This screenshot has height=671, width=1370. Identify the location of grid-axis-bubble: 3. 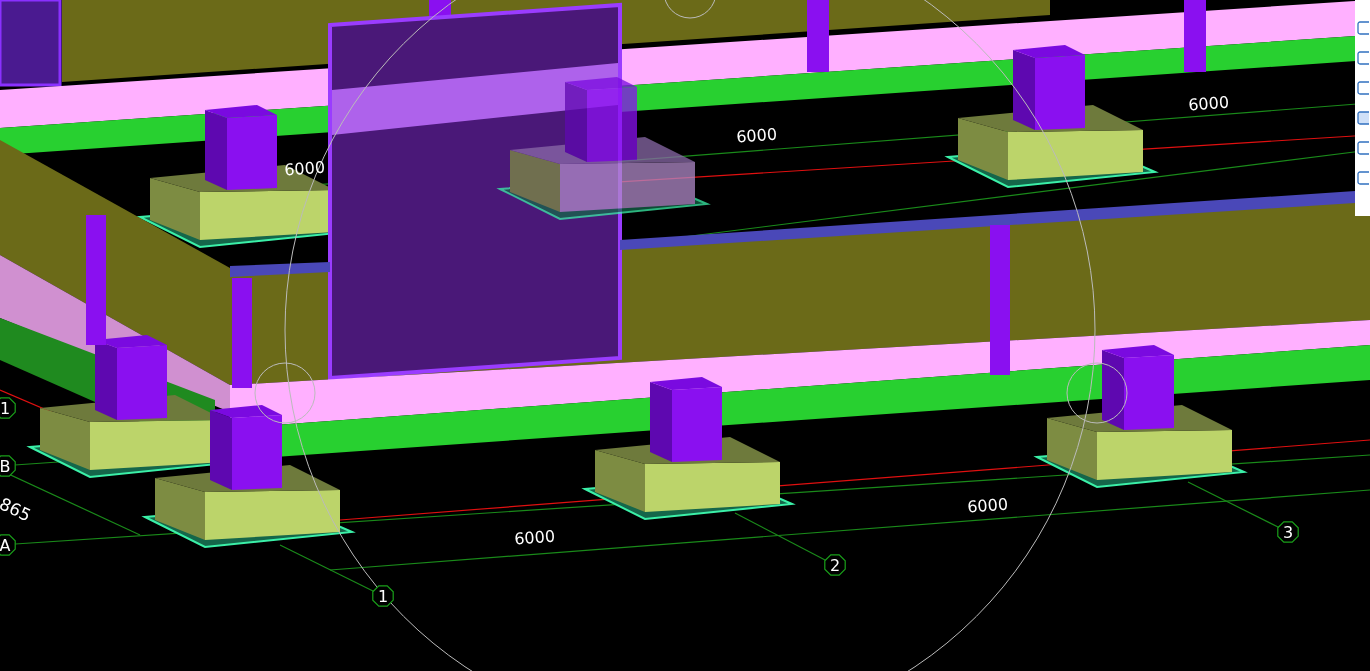
(1288, 532).